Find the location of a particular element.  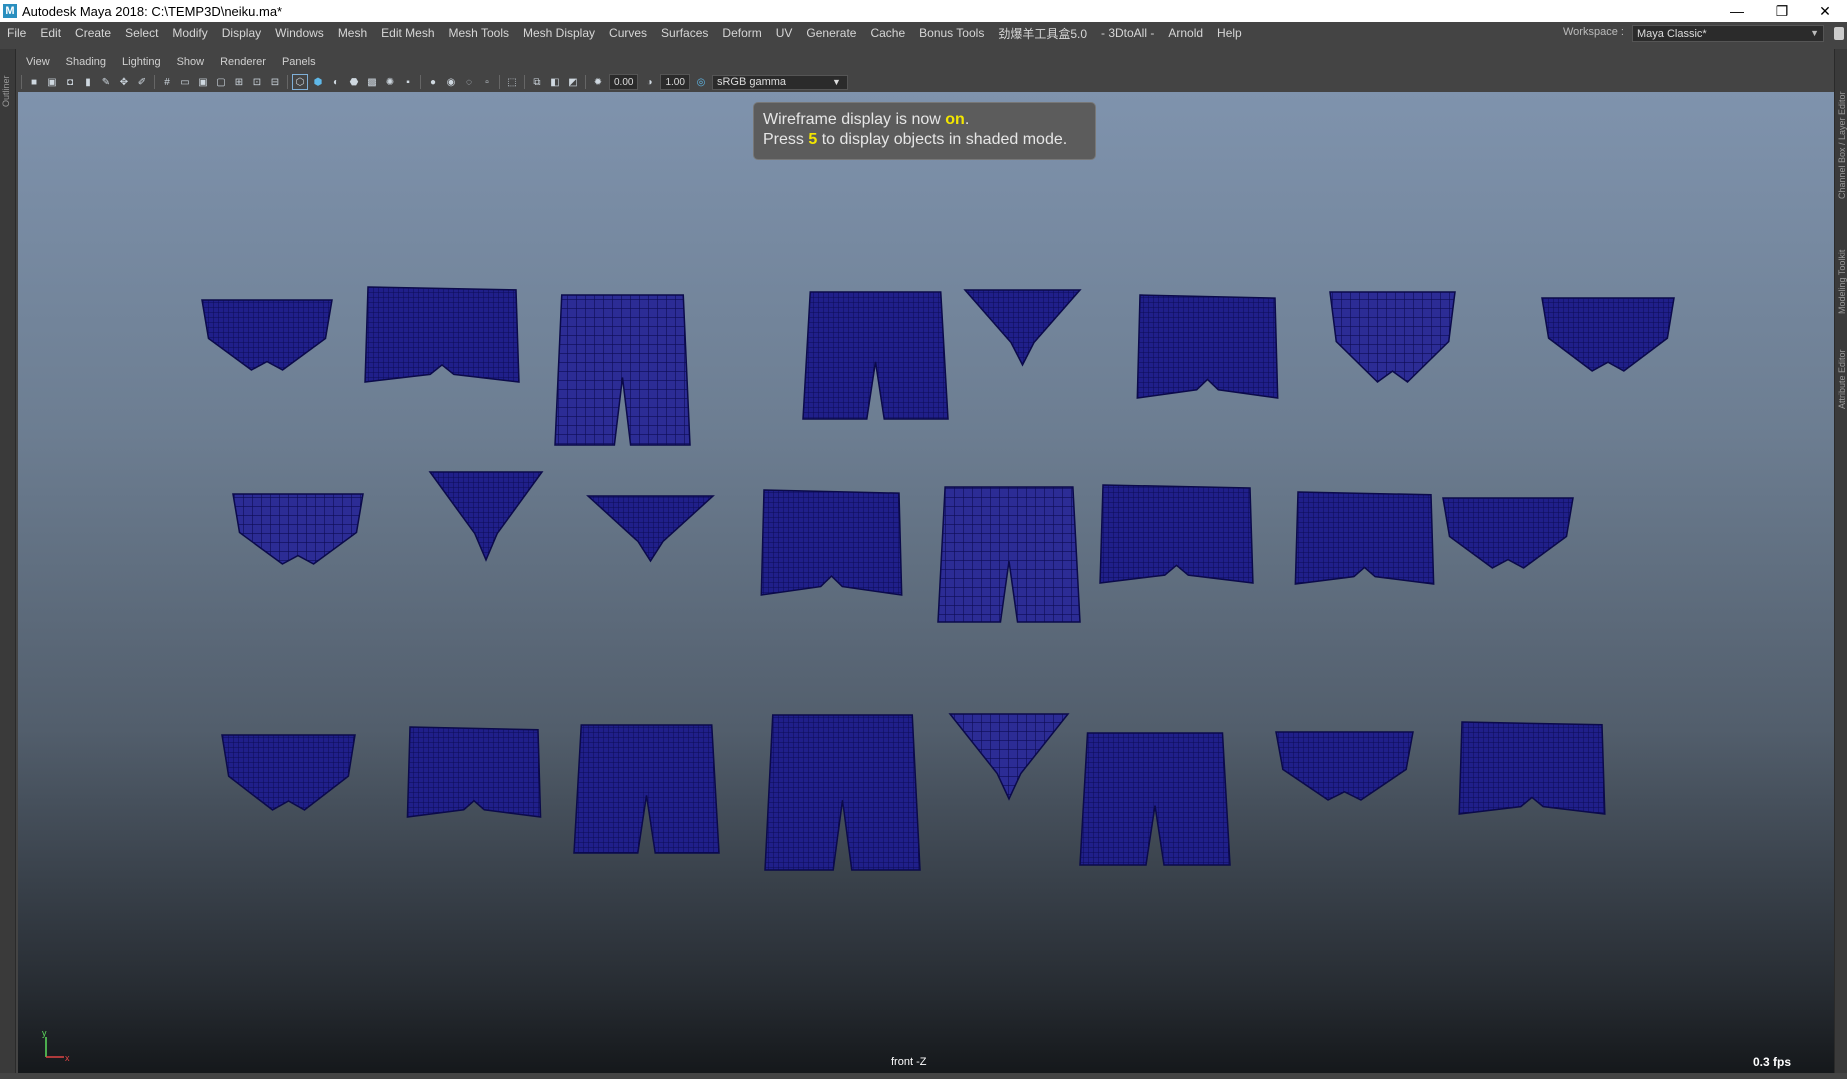

anti-aliasing-icon: ◌ is located at coordinates (469, 82).